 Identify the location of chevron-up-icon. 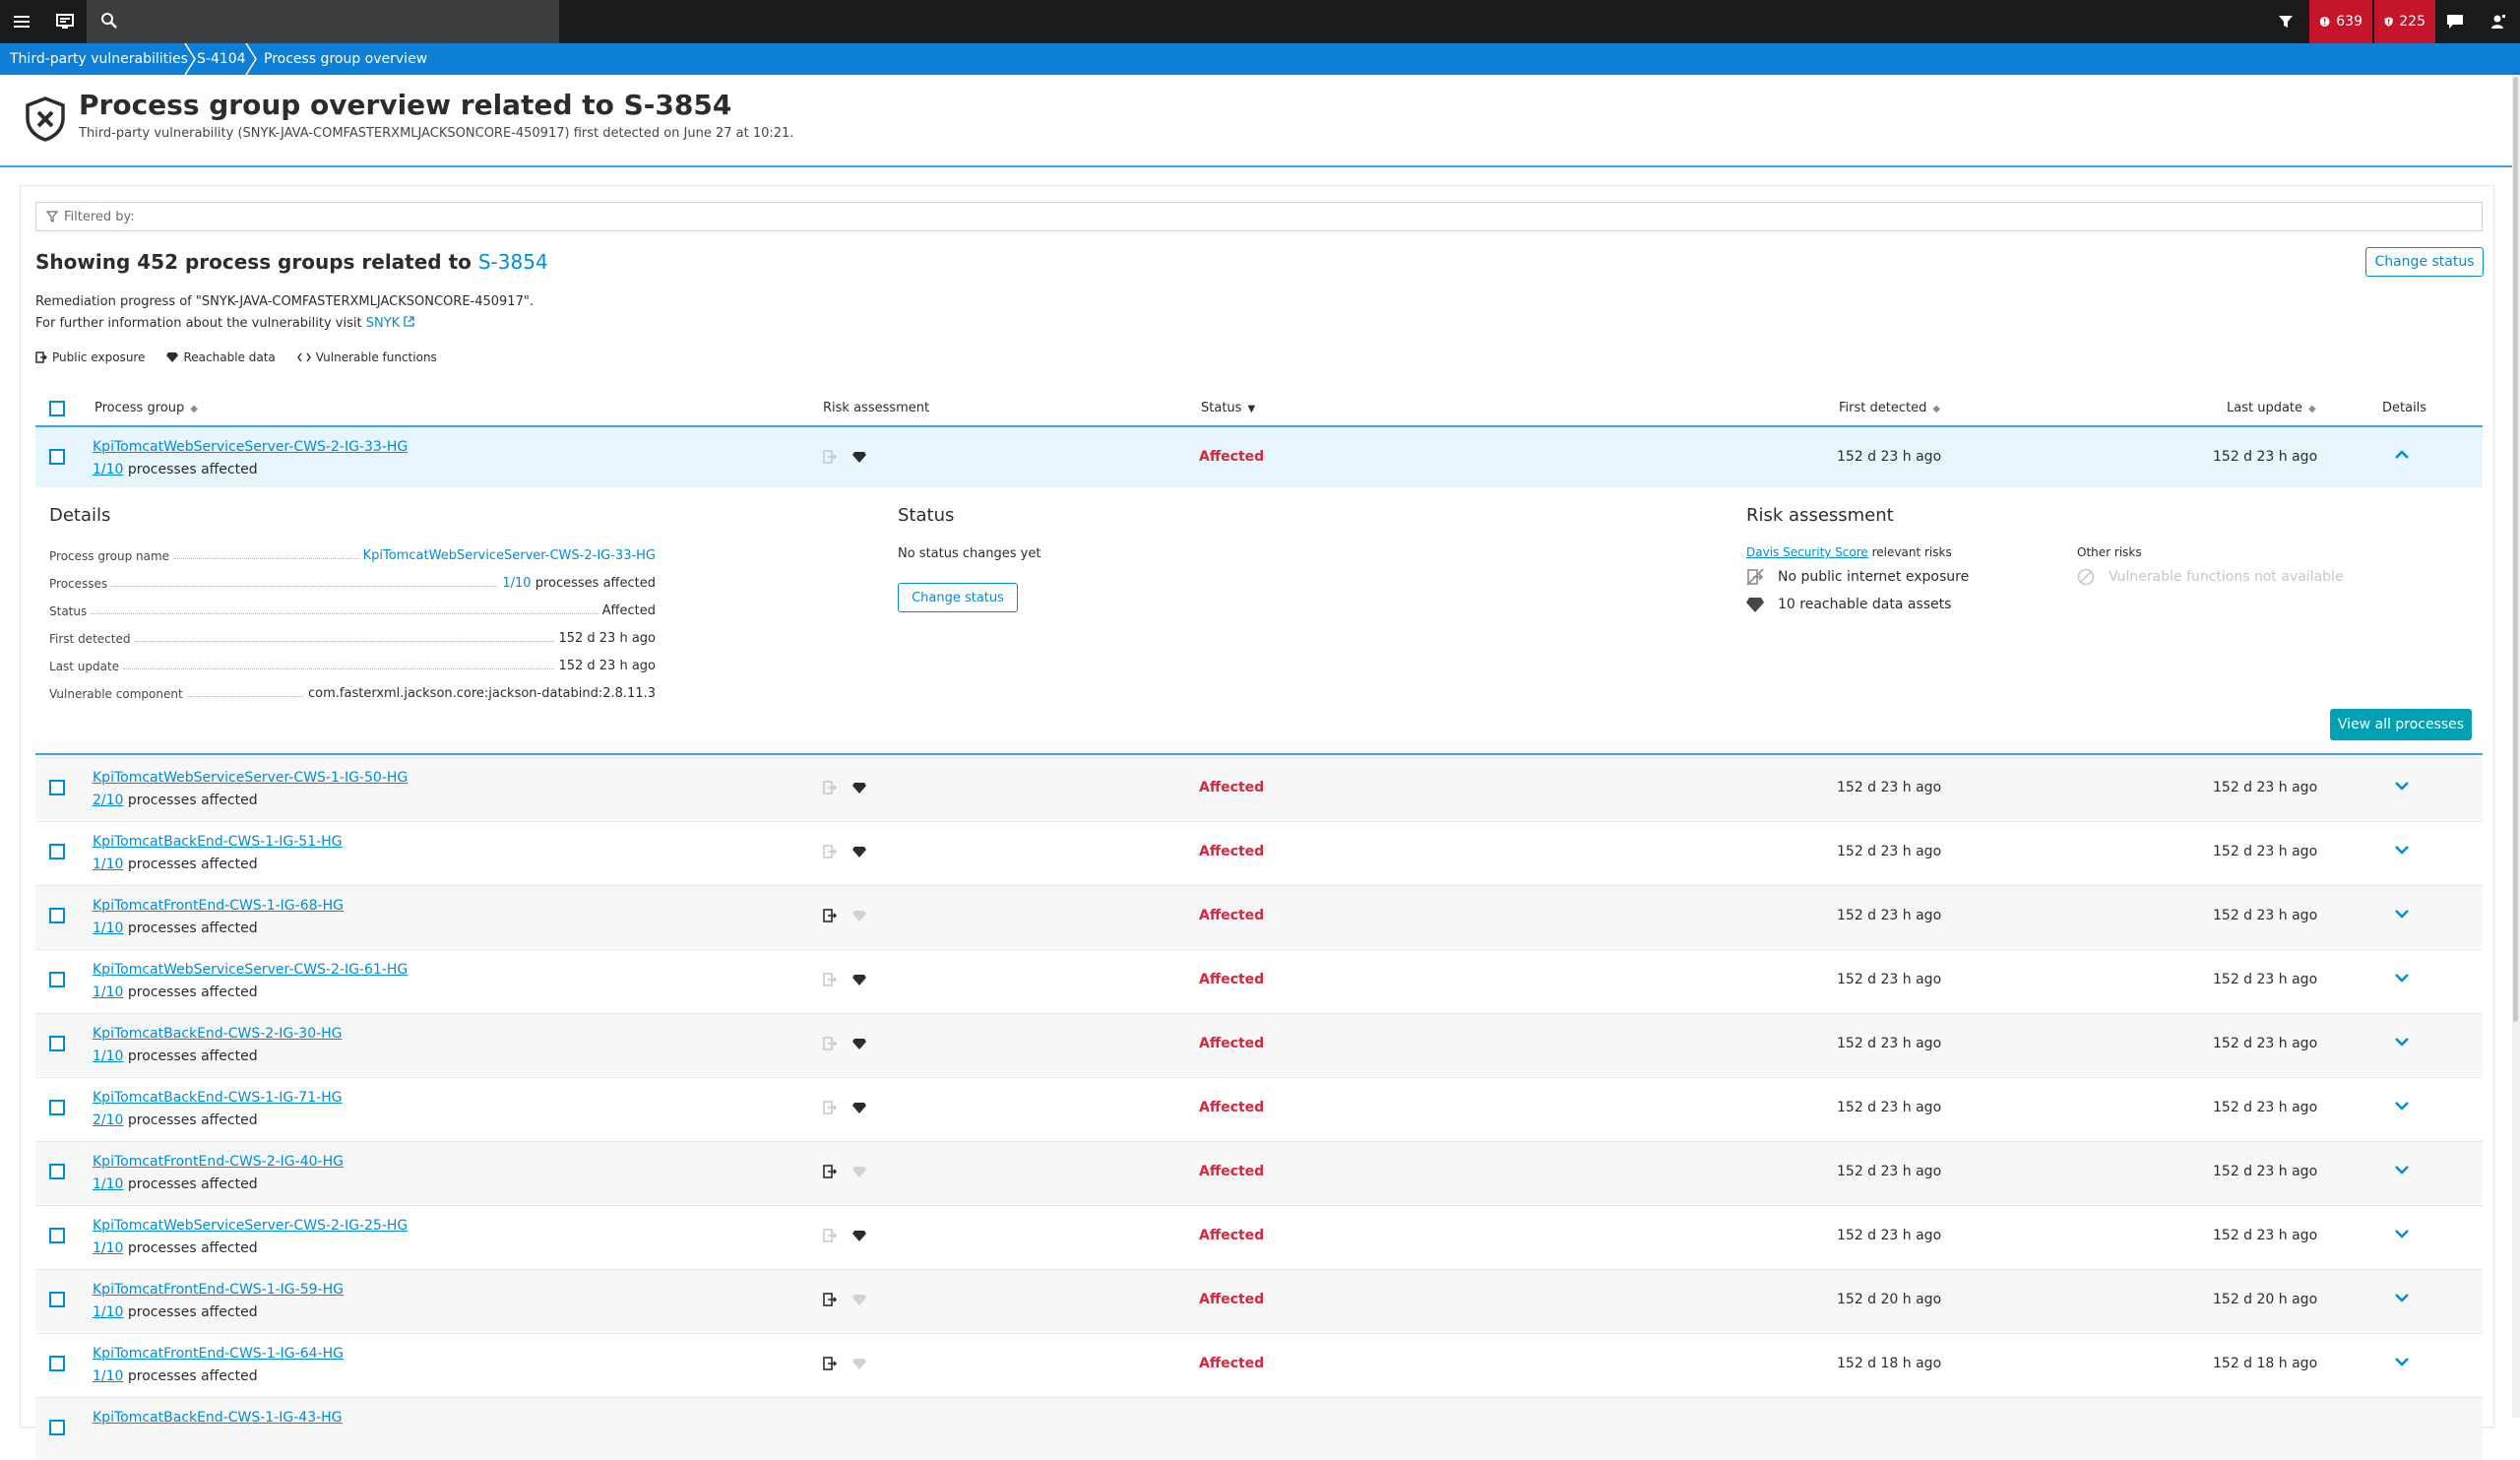
(2402, 455).